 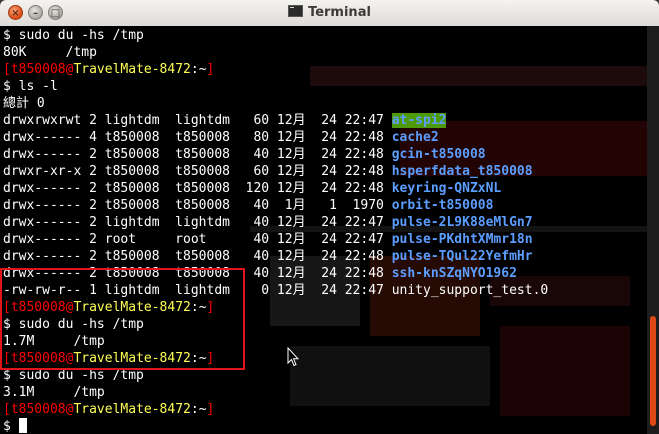 I want to click on terminal-text-line: 總計 0, so click(x=275, y=103).